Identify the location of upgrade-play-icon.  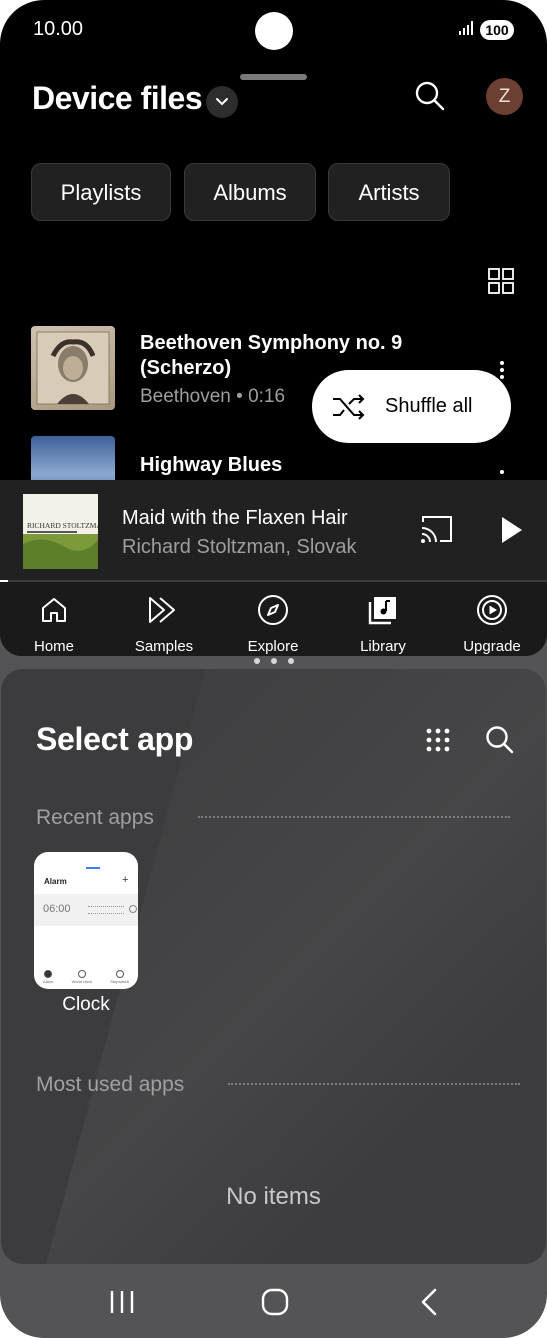
(492, 610).